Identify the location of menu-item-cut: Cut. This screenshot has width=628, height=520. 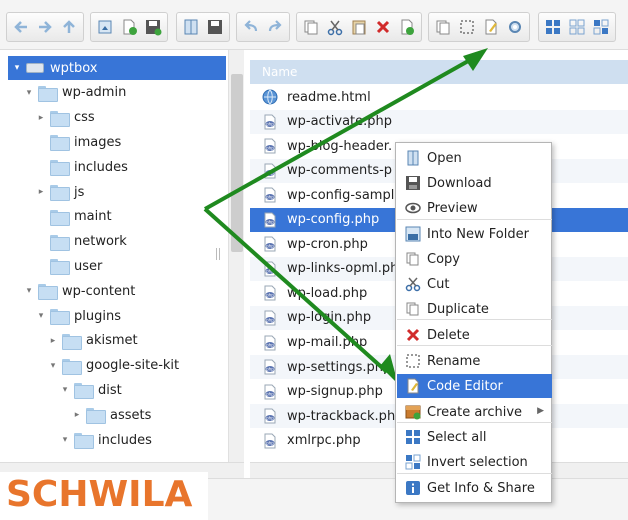
(474, 284).